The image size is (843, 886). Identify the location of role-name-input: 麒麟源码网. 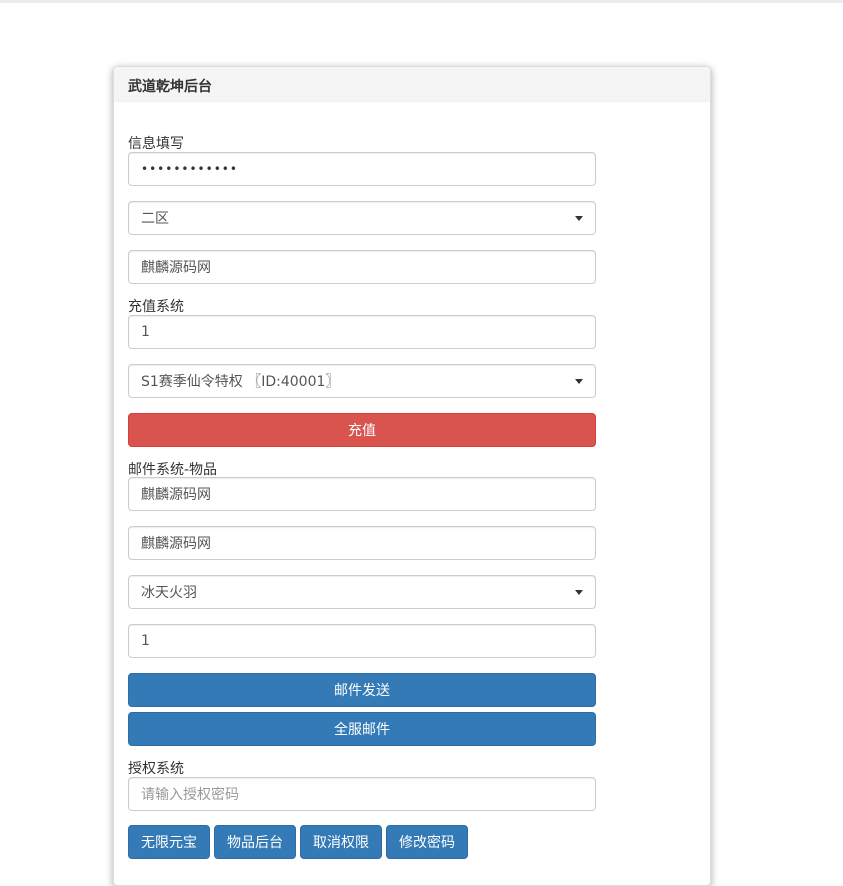
(362, 267).